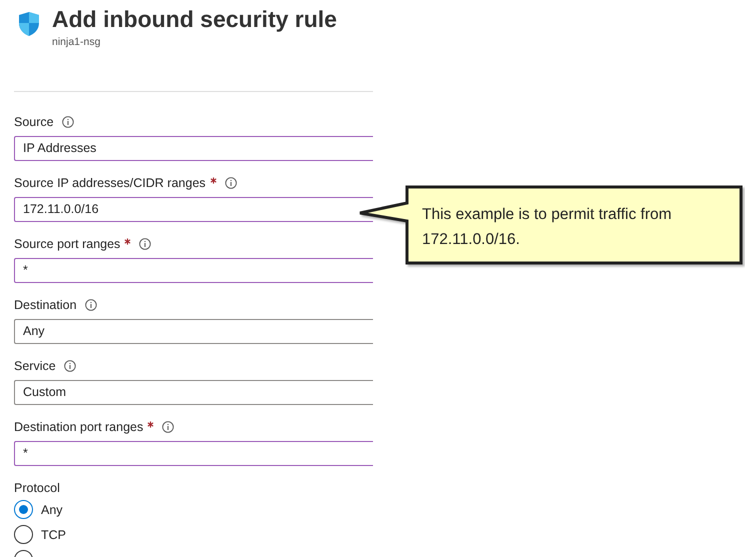 Image resolution: width=745 pixels, height=557 pixels. What do you see at coordinates (193, 148) in the screenshot?
I see `input-field: IP Addresses` at bounding box center [193, 148].